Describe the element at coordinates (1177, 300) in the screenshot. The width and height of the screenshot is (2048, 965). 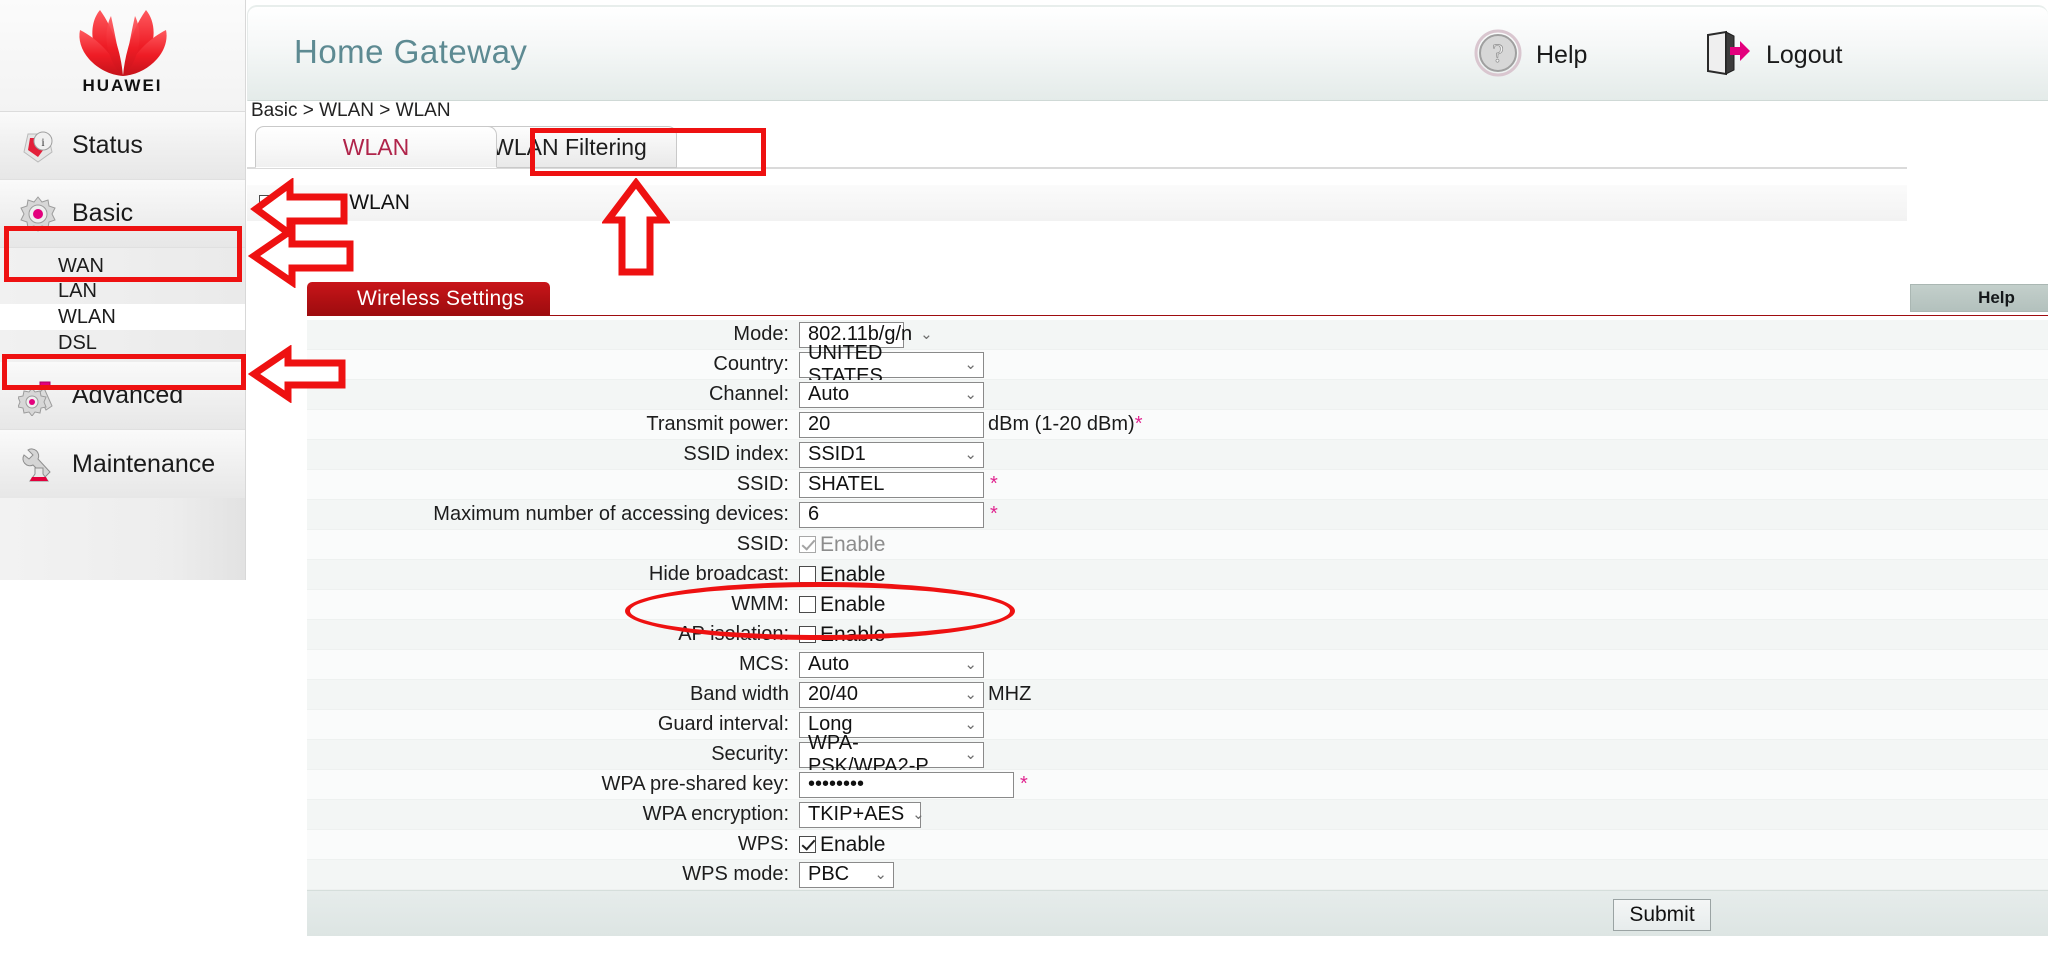
I see `panel-header: Wireless Settings Help` at that location.